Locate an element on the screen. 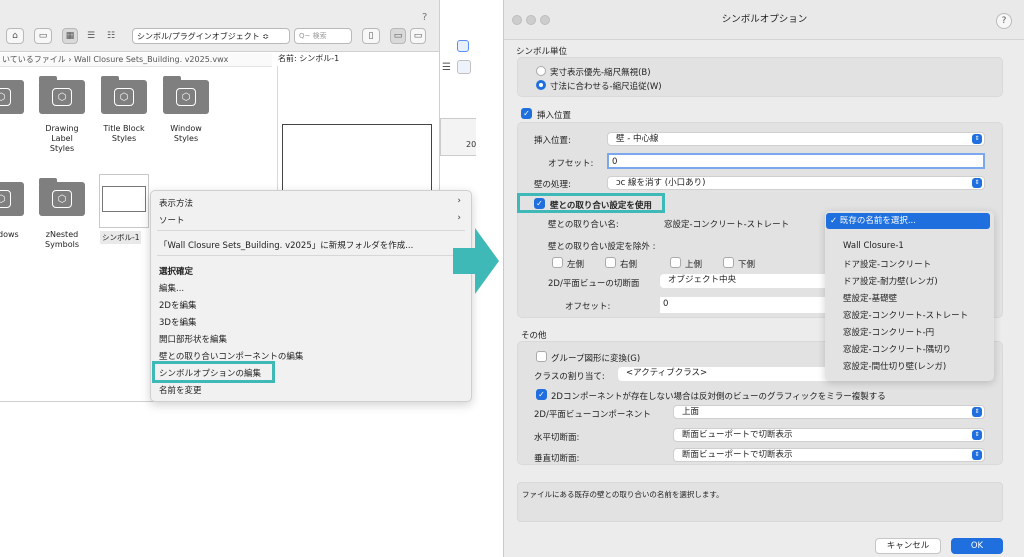 Image resolution: width=1024 pixels, height=557 pixels. insert-position-value: 壁 - 中心線 is located at coordinates (637, 139).